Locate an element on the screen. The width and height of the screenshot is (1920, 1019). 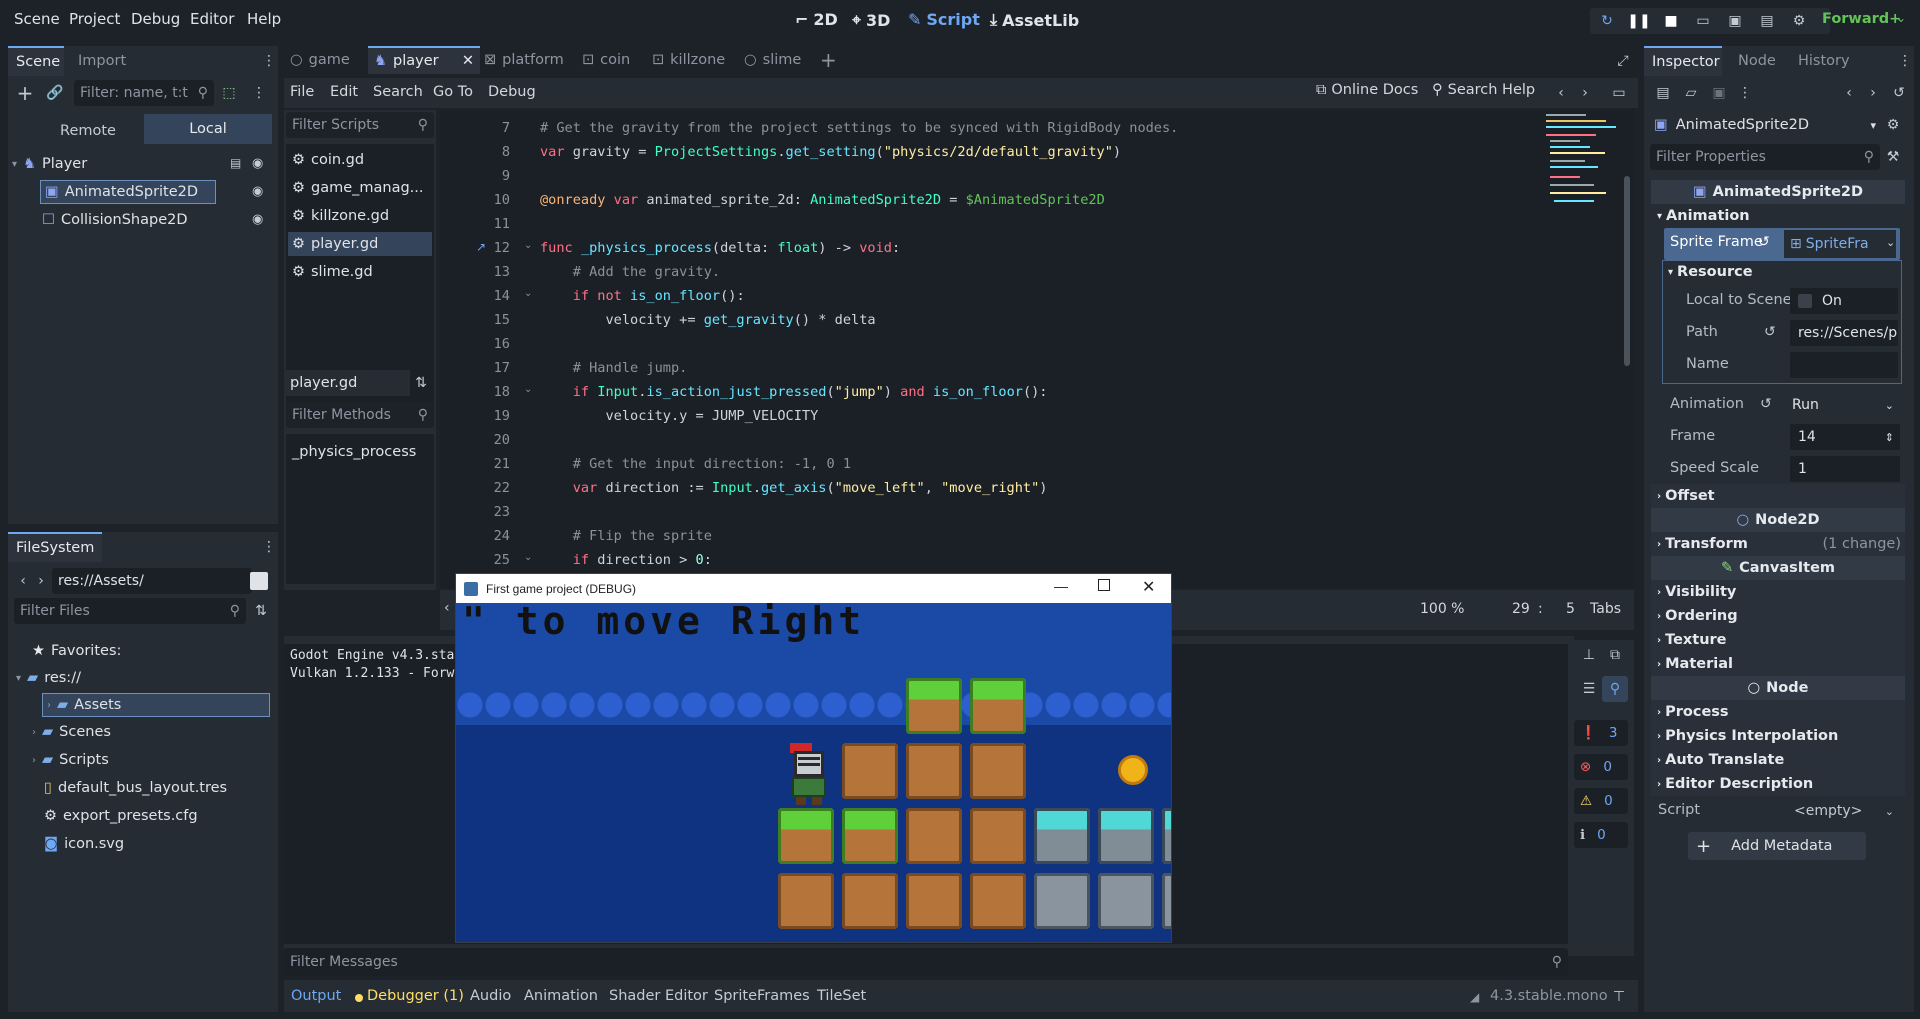
speed-scale-field: 1 is located at coordinates (1845, 469).